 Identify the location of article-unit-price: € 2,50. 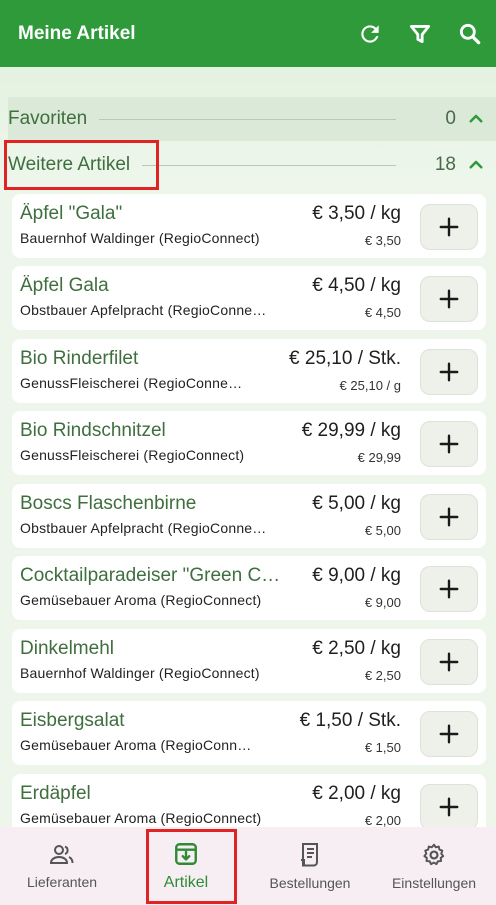
(382, 675).